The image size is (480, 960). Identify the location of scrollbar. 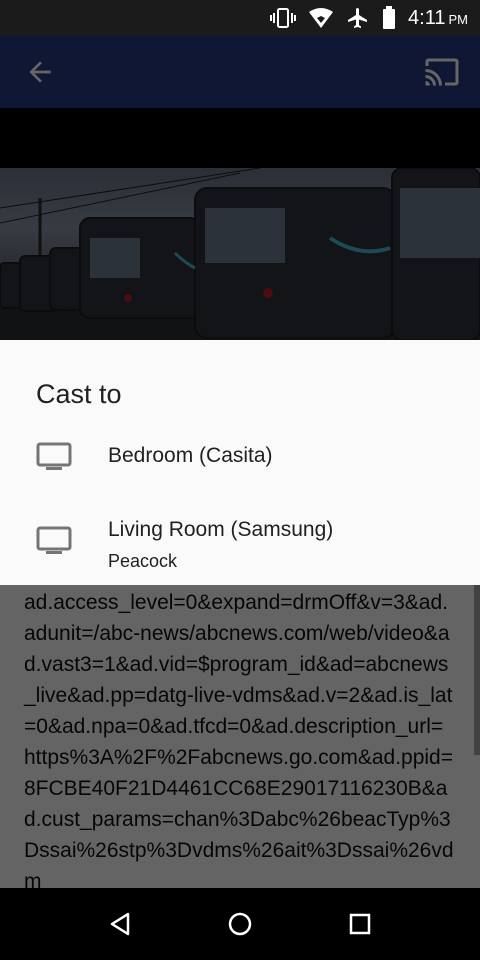
(477, 670).